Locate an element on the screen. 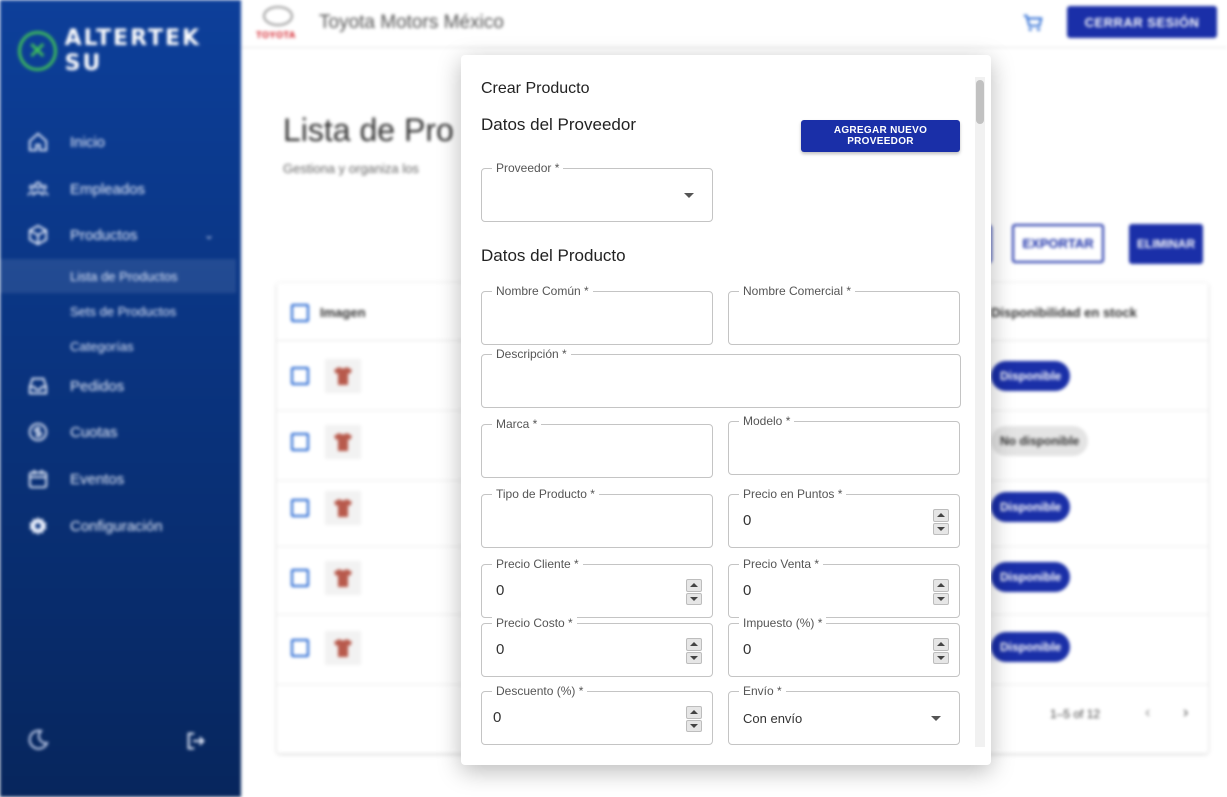 The width and height of the screenshot is (1227, 797). logout-button: CERRAR SESIÓN is located at coordinates (1142, 22).